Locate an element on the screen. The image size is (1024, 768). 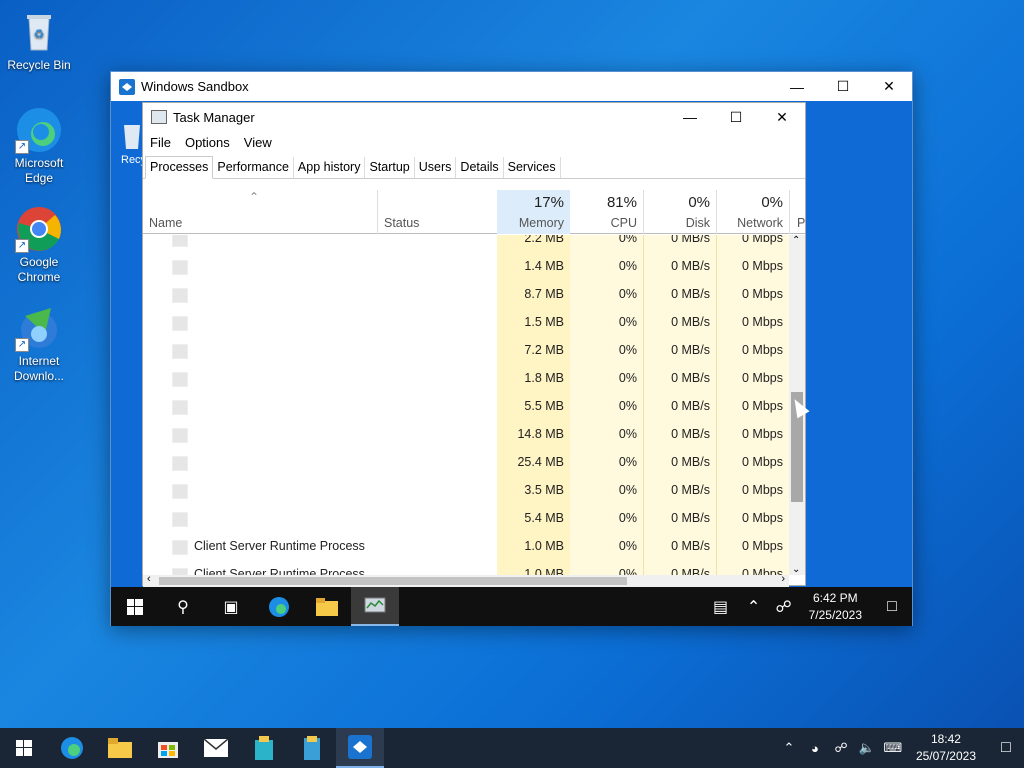
sandbox-task-view-button: ▣ is located at coordinates (231, 606).